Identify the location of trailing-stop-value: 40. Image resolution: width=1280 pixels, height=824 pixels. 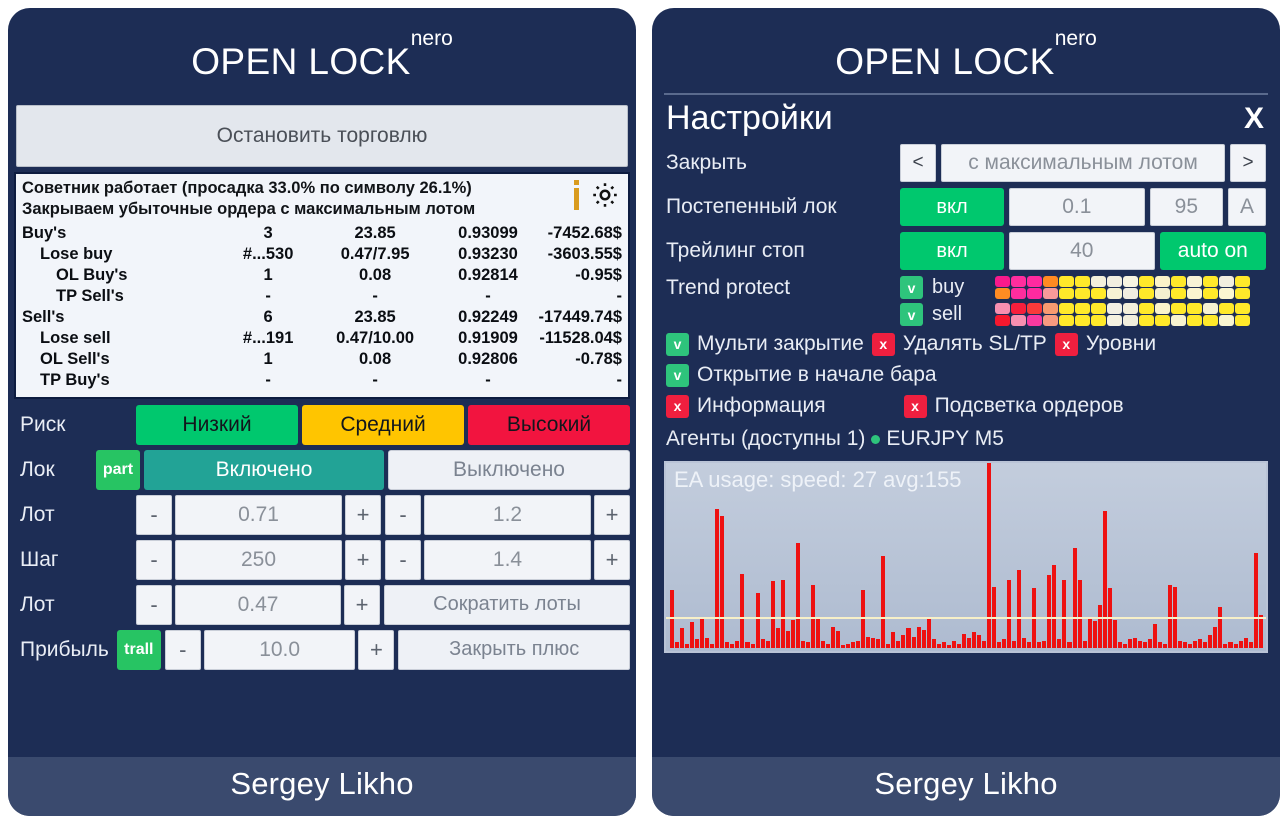
(1082, 251).